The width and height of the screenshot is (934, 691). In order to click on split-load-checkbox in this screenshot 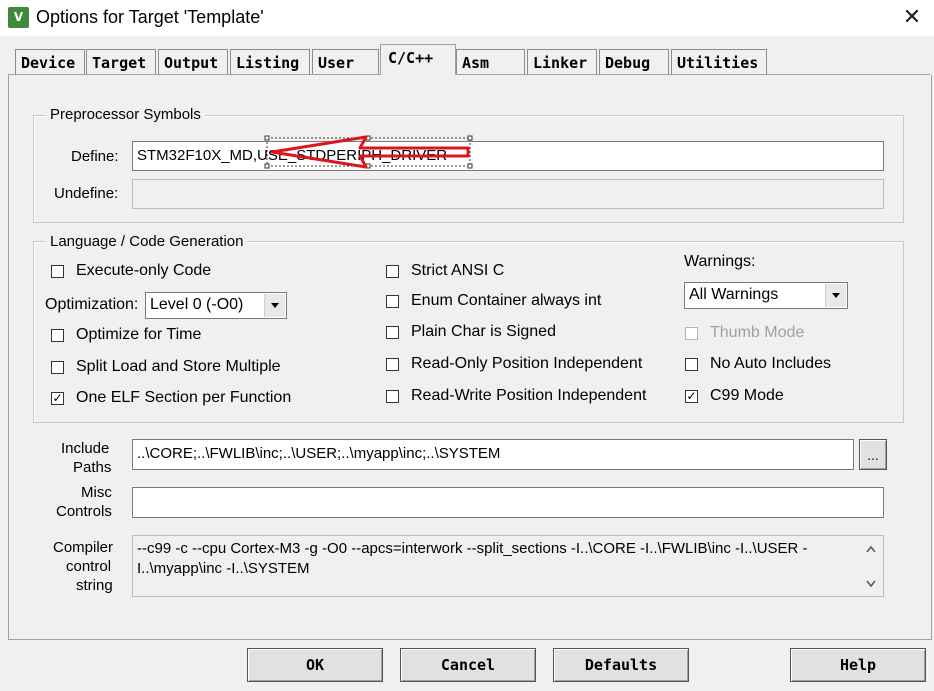, I will do `click(57, 367)`.